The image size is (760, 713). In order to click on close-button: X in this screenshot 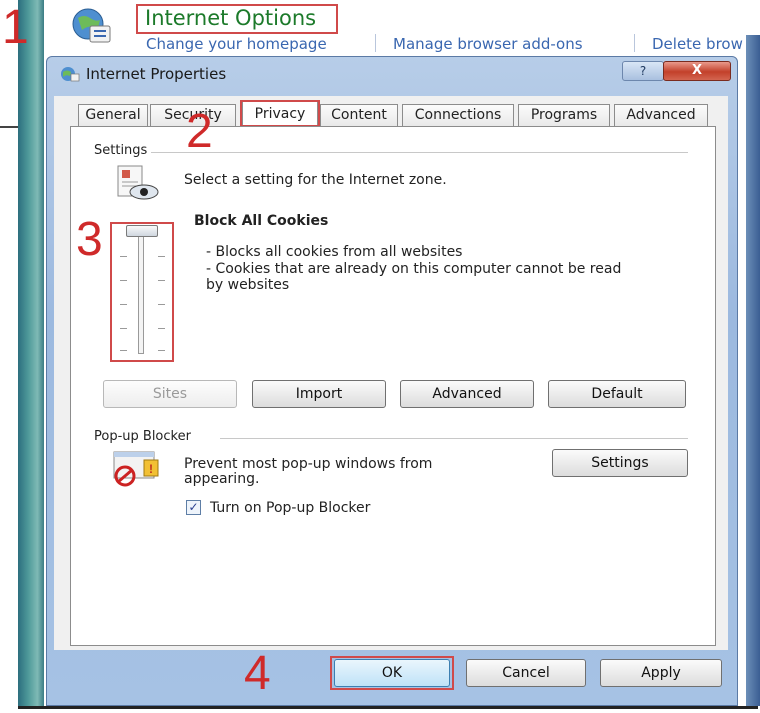, I will do `click(697, 71)`.